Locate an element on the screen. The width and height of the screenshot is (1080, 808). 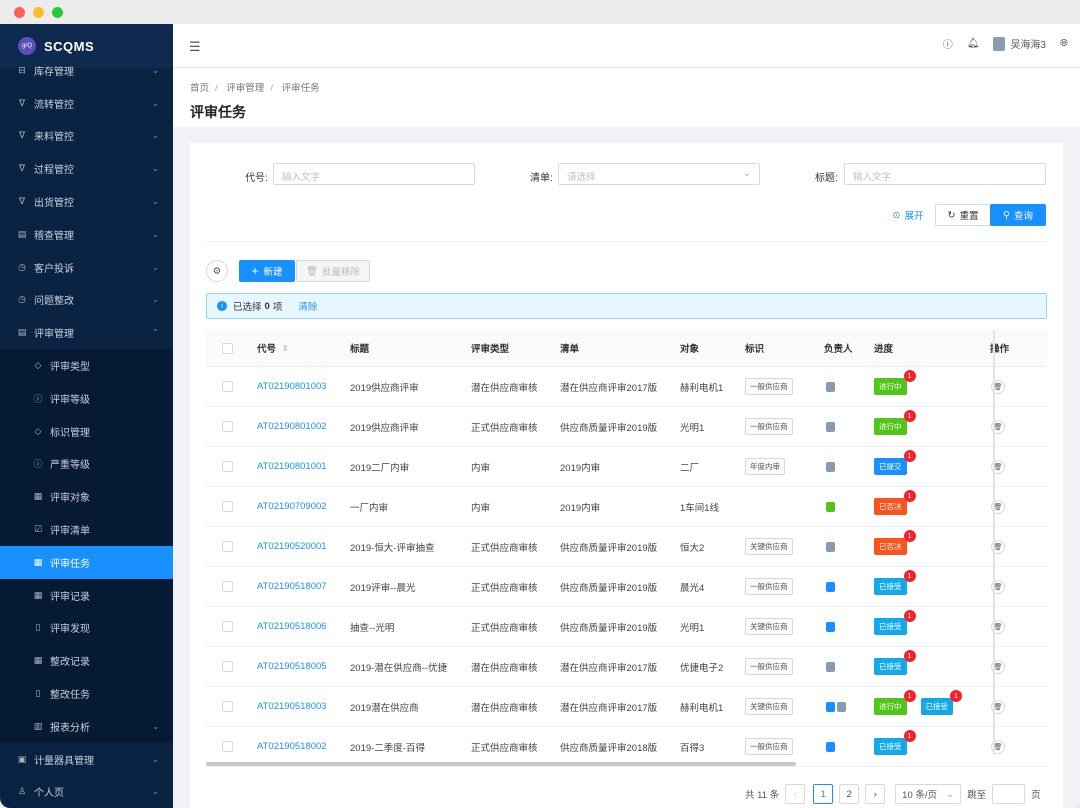
sidebar-item-top-5: ▤ 稽查管理 ⌄ is located at coordinates (86, 234).